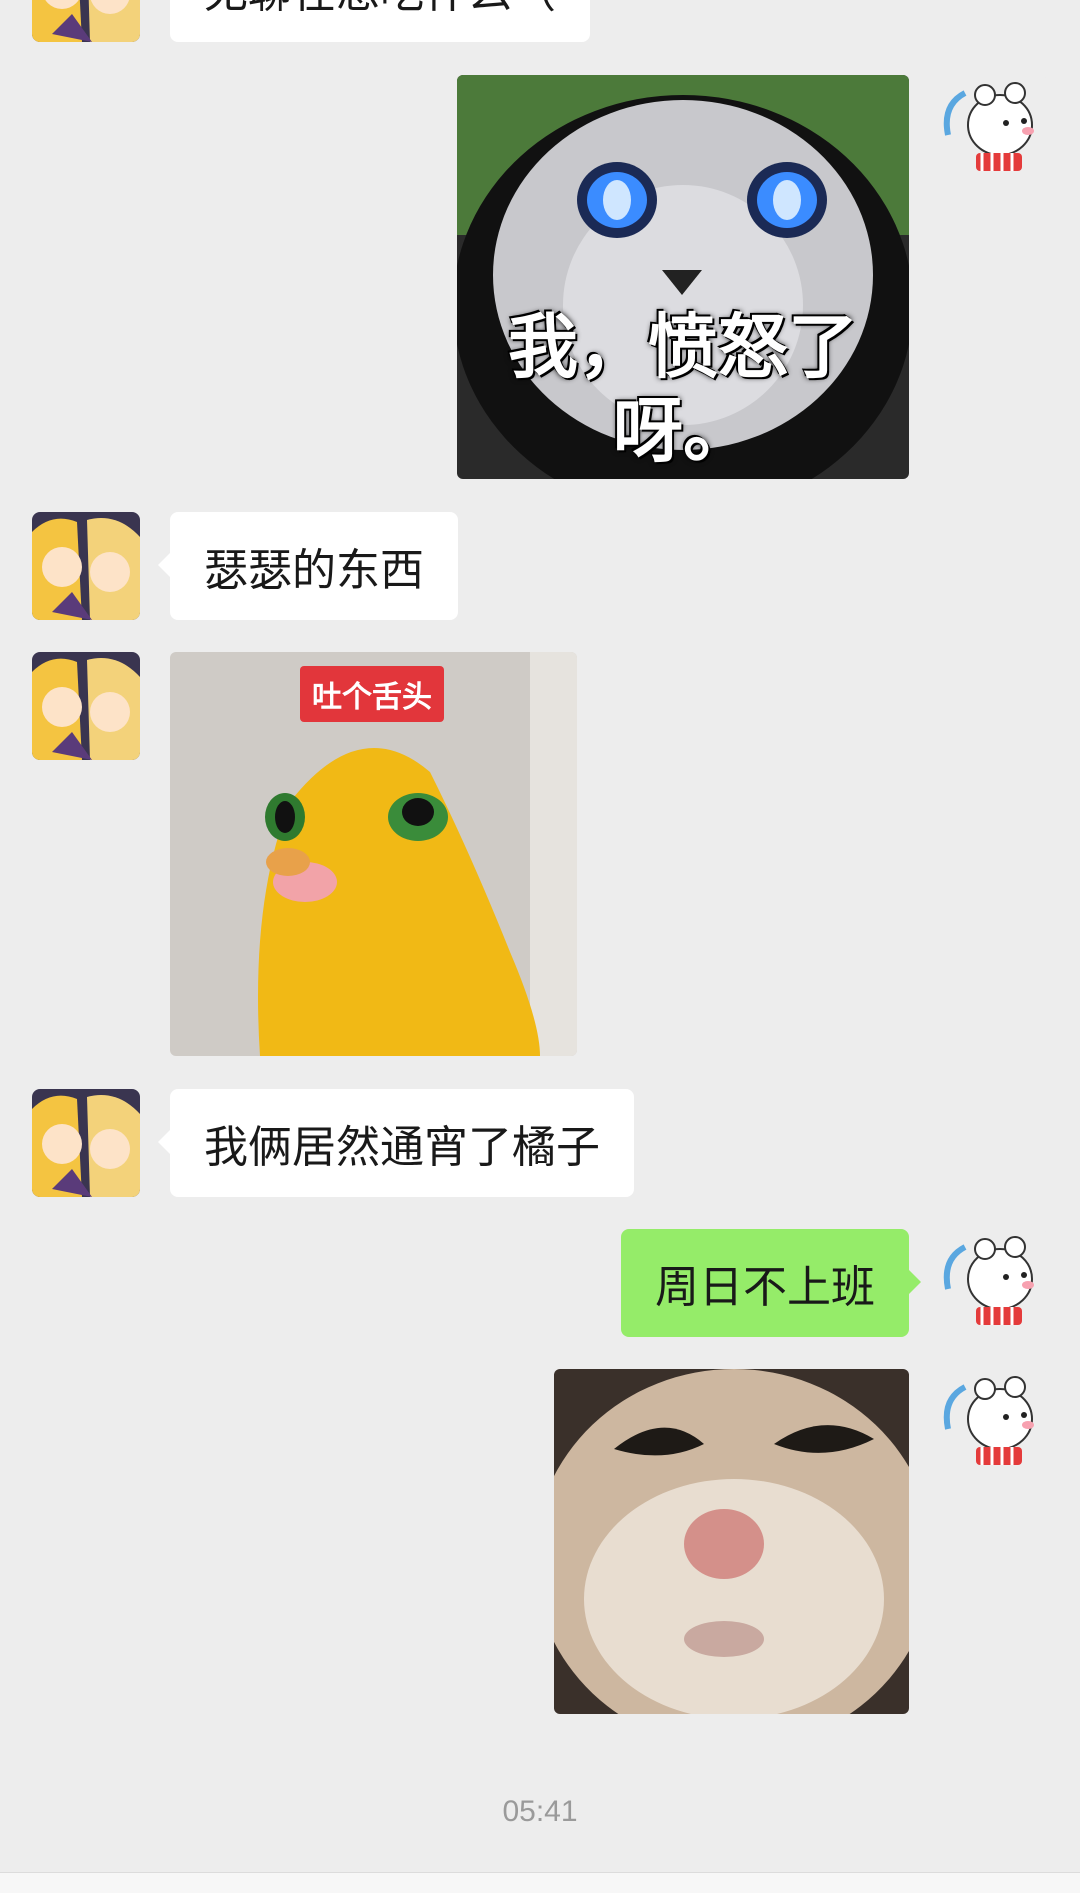  What do you see at coordinates (380, 10) in the screenshot?
I see `message-text: 无聊在想吃什么（` at bounding box center [380, 10].